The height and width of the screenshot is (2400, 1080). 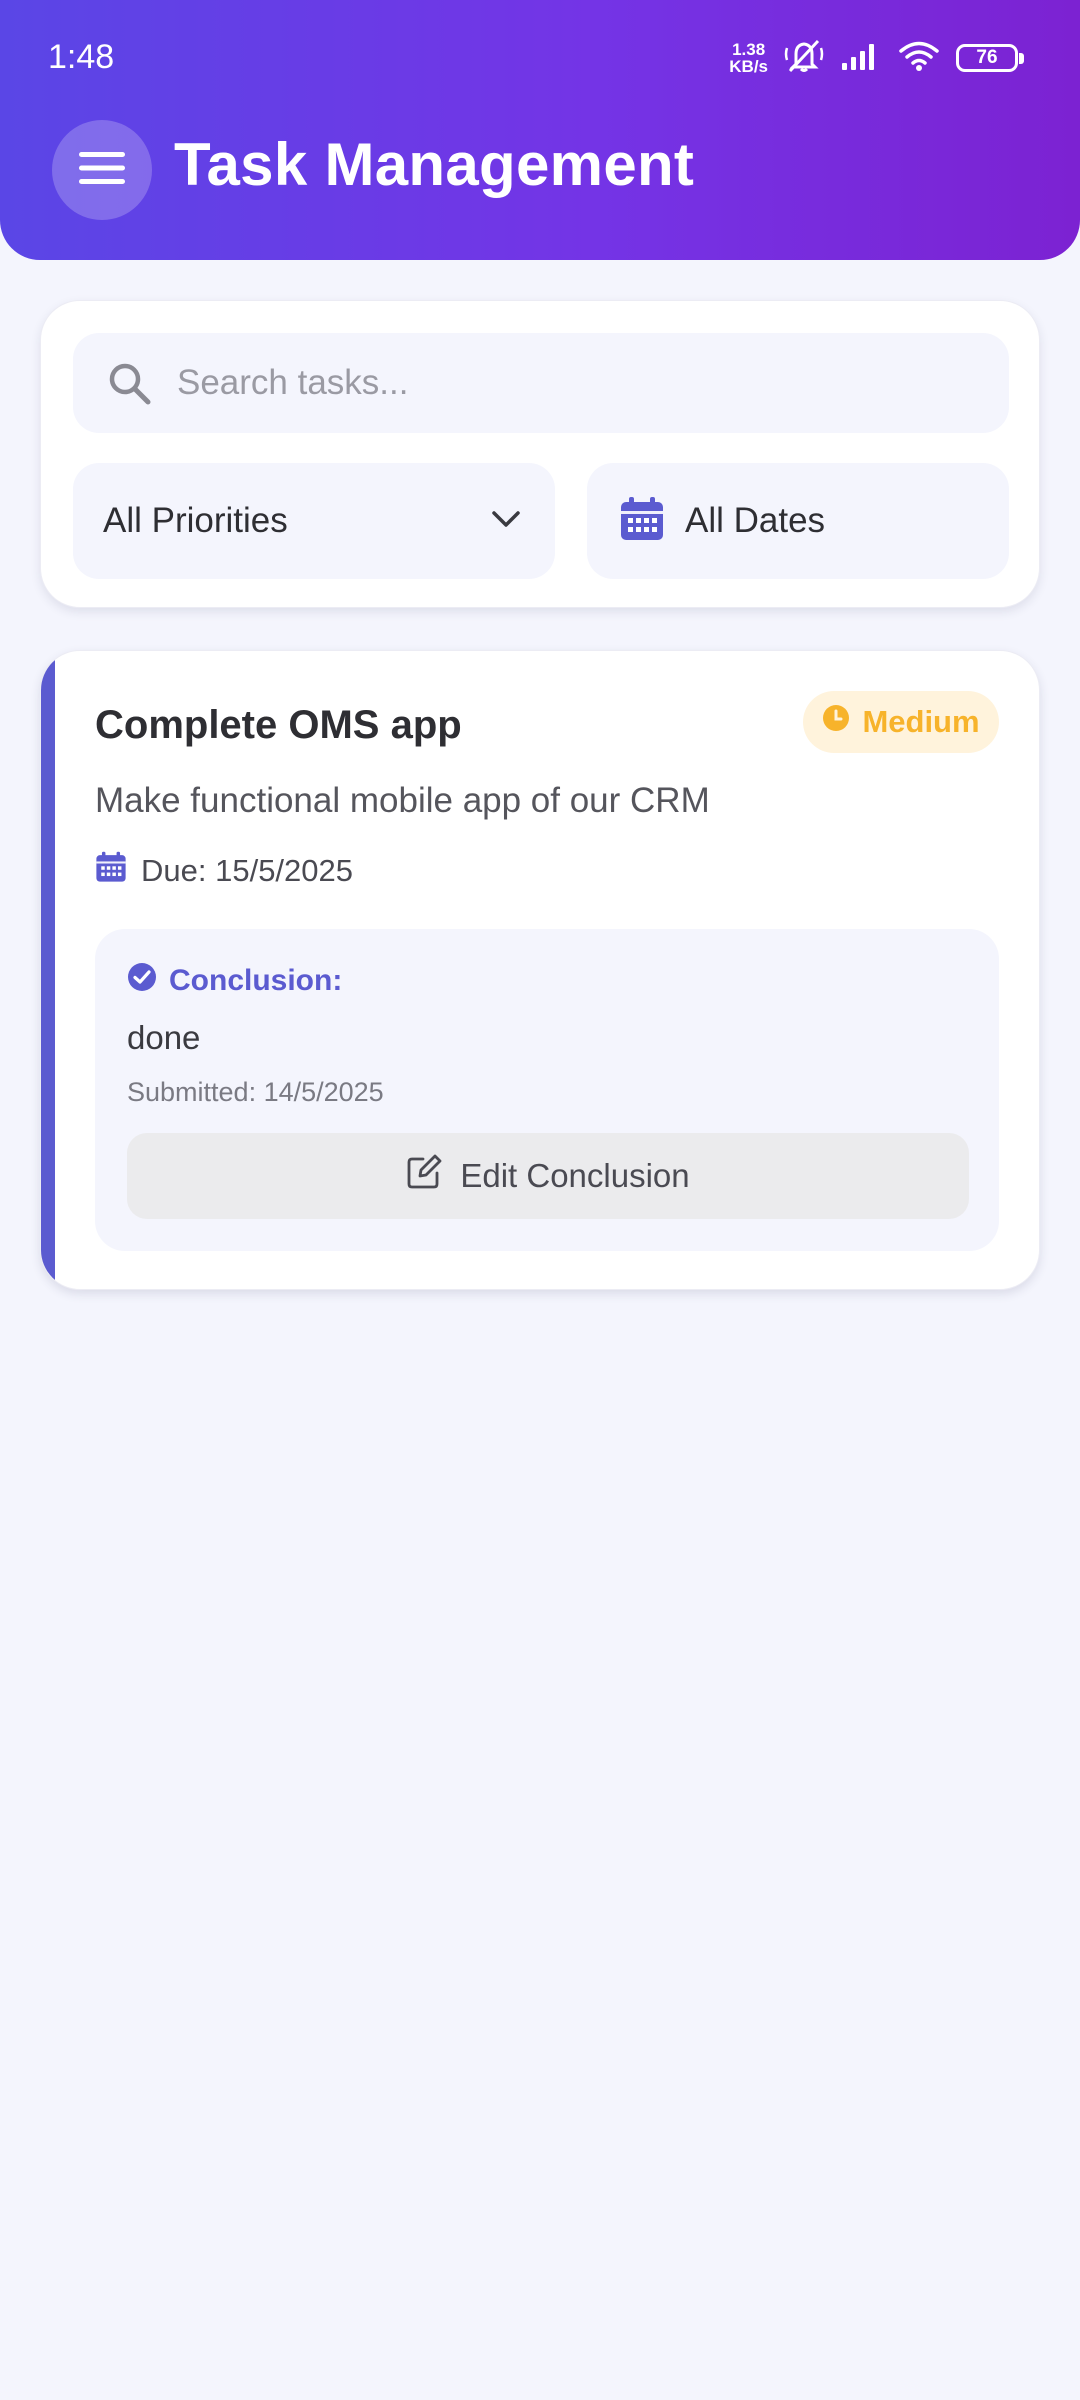 What do you see at coordinates (195, 520) in the screenshot?
I see `priority-filter-value: All Priorities` at bounding box center [195, 520].